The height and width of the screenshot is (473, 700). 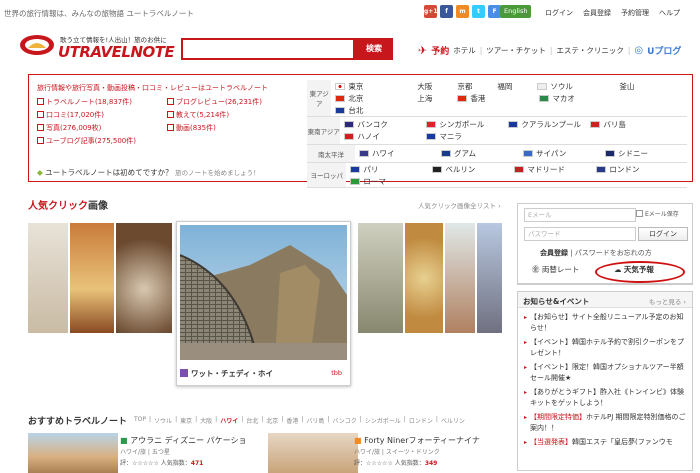 What do you see at coordinates (639, 86) in the screenshot?
I see `city-link: 釜山` at bounding box center [639, 86].